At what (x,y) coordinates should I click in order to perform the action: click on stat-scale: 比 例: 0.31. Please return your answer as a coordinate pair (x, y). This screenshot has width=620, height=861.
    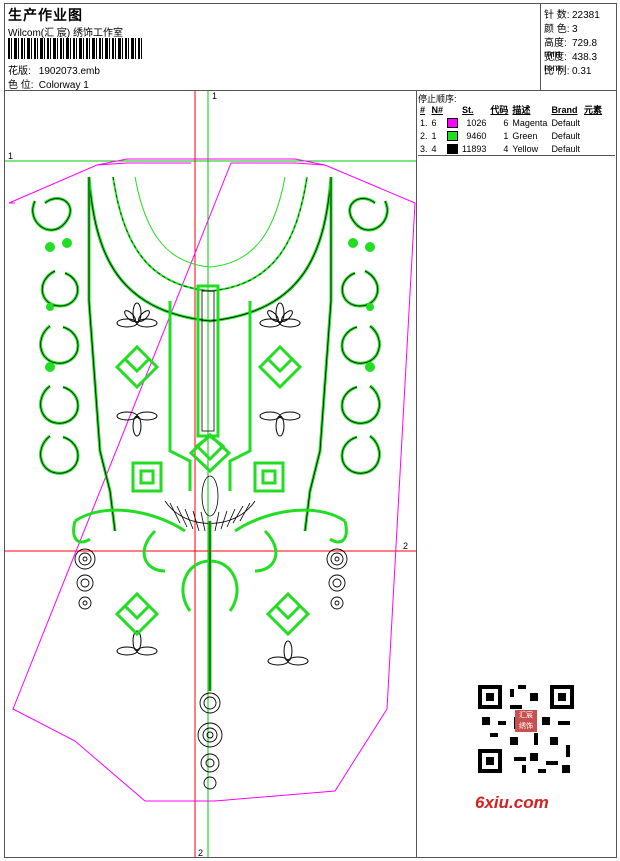
    Looking at the image, I should click on (568, 71).